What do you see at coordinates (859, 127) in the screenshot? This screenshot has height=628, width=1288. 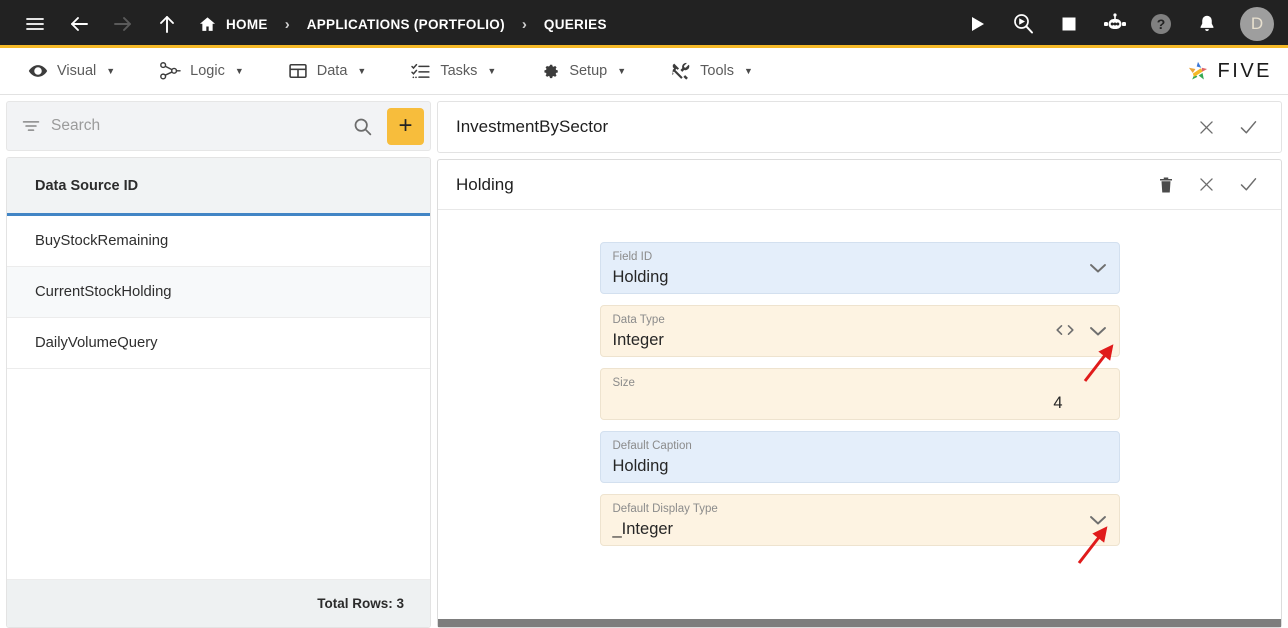 I see `record-header: InvestmentBySector` at bounding box center [859, 127].